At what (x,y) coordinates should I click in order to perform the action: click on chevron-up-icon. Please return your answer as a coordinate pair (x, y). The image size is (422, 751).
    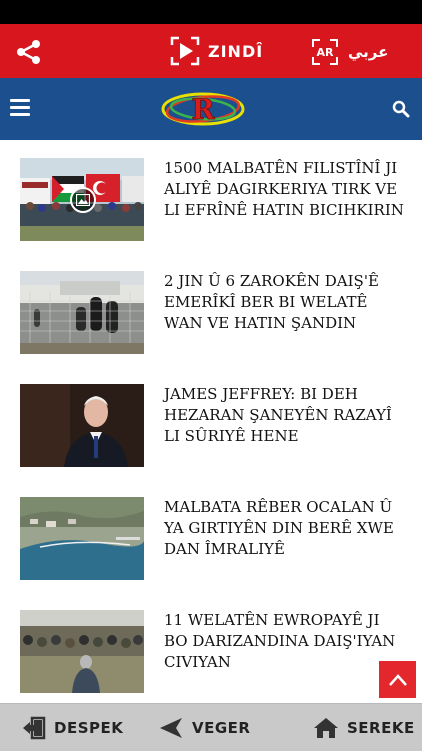
    Looking at the image, I should click on (397, 679).